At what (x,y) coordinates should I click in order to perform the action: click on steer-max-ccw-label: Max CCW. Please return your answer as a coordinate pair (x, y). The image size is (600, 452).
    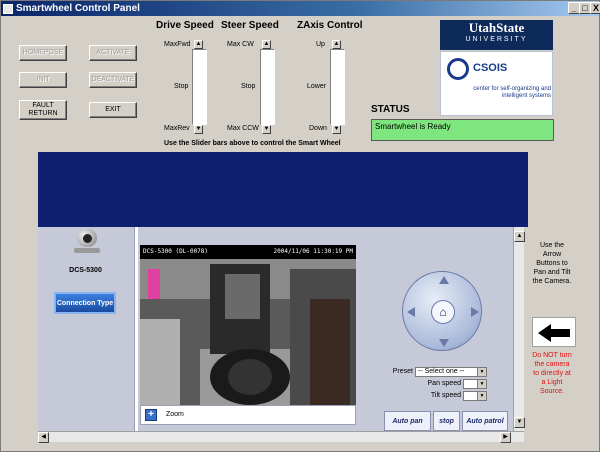
    Looking at the image, I should click on (243, 128).